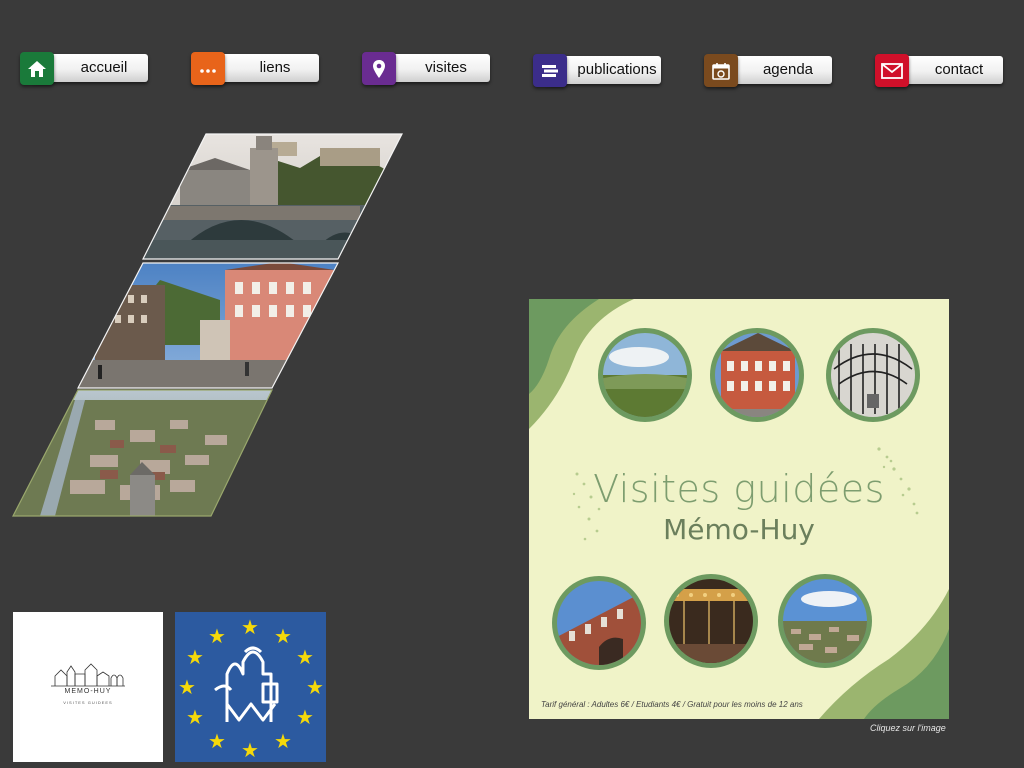  Describe the element at coordinates (788, 69) in the screenshot. I see `nav-label: agenda` at that location.